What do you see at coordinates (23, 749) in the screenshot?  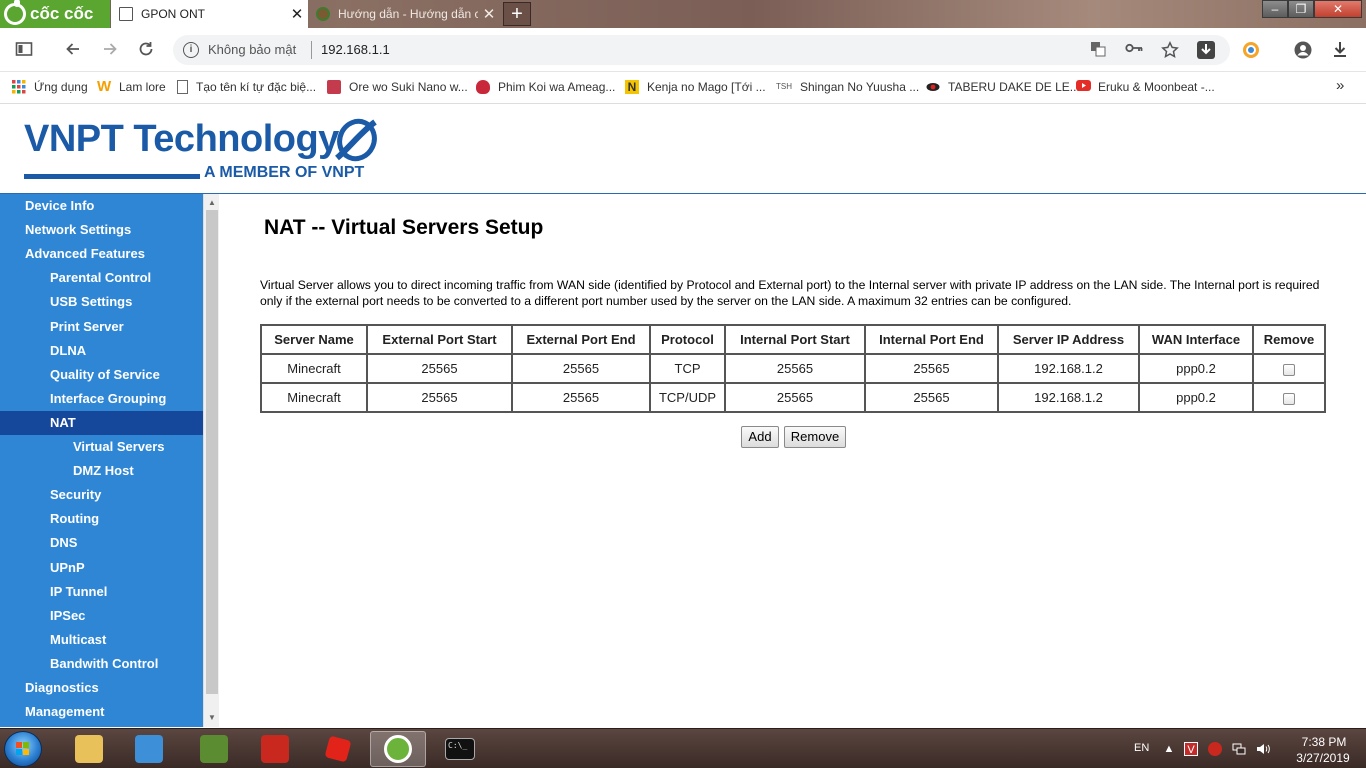 I see `start-button` at bounding box center [23, 749].